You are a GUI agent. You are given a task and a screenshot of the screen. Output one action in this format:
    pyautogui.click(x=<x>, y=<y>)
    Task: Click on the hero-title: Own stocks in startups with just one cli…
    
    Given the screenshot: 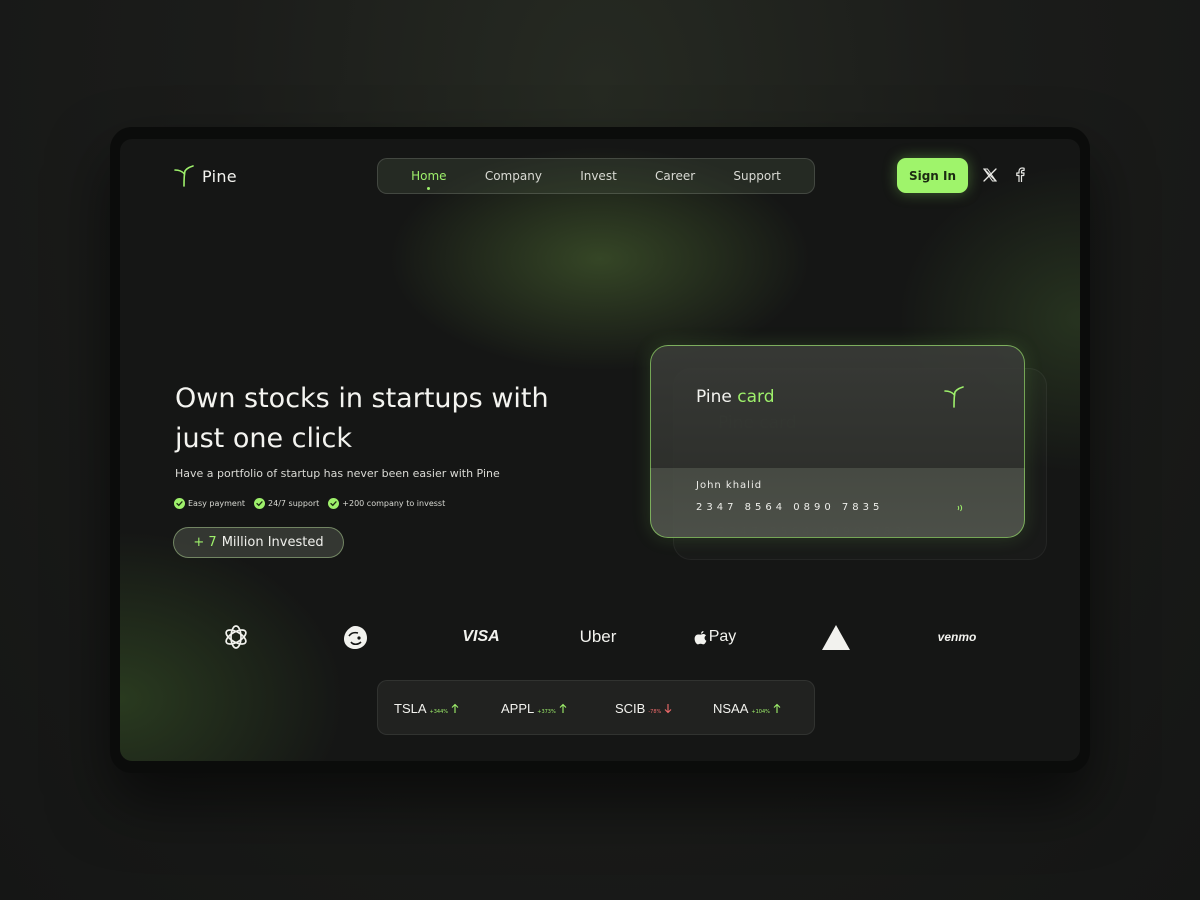 What is the action you would take?
    pyautogui.click(x=362, y=418)
    